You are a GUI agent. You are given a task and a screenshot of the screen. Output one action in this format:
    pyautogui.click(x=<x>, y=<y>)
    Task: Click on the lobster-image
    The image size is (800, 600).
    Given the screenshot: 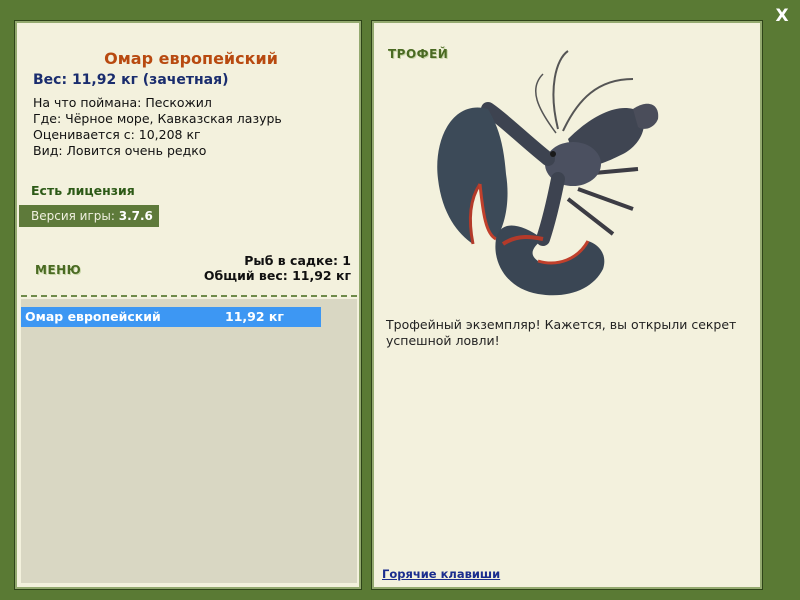 What is the action you would take?
    pyautogui.click(x=548, y=173)
    